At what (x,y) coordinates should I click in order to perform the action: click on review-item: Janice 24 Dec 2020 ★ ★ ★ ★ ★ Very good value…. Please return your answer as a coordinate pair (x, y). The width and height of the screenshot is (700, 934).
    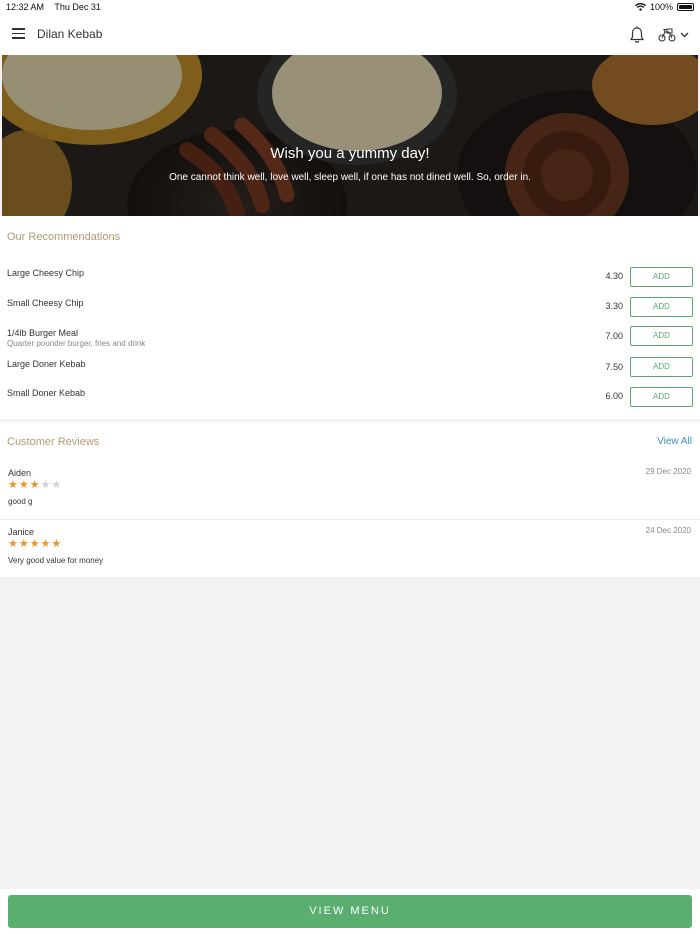
    Looking at the image, I should click on (350, 548).